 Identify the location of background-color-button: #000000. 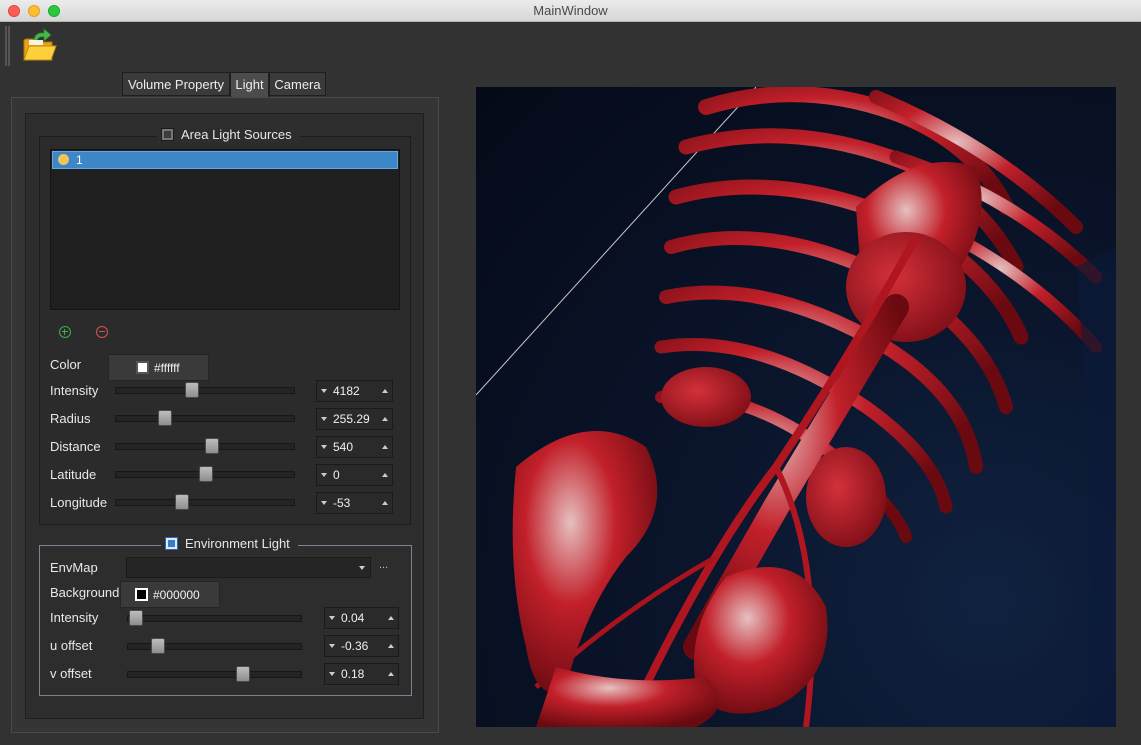
(170, 594).